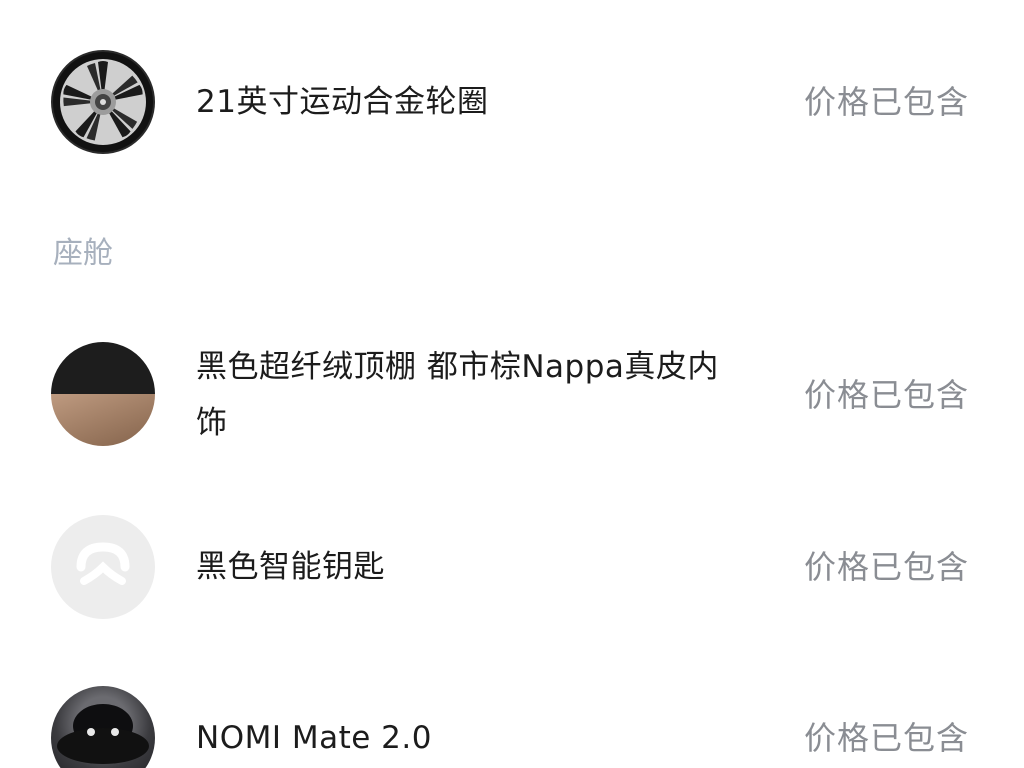 The image size is (1024, 768). I want to click on nomi-device-icon, so click(103, 727).